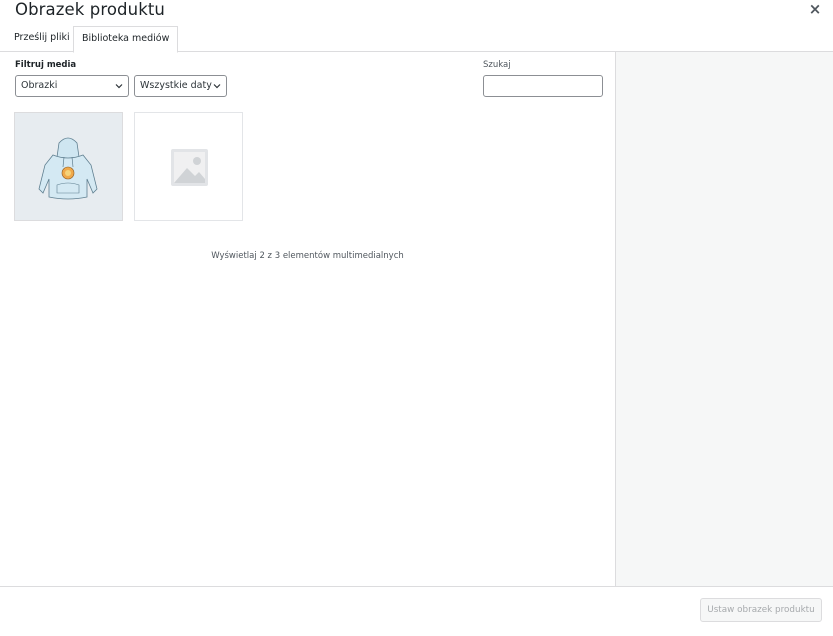 Image resolution: width=833 pixels, height=636 pixels. What do you see at coordinates (126, 39) in the screenshot?
I see `tab-media-library: Biblioteka mediów` at bounding box center [126, 39].